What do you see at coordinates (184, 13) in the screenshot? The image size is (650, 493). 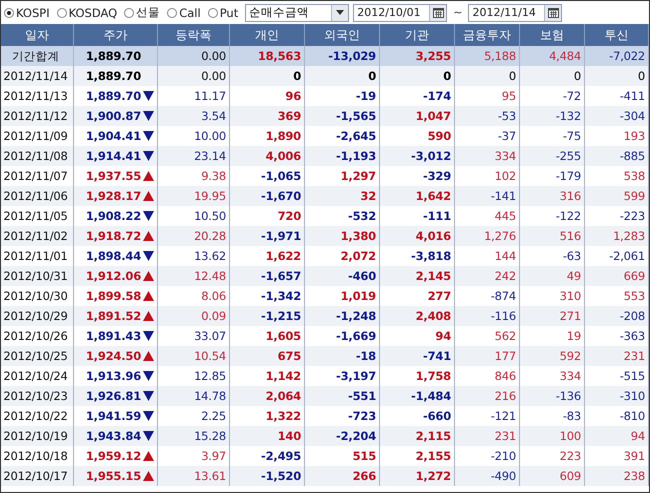 I see `market-radio: Call` at bounding box center [184, 13].